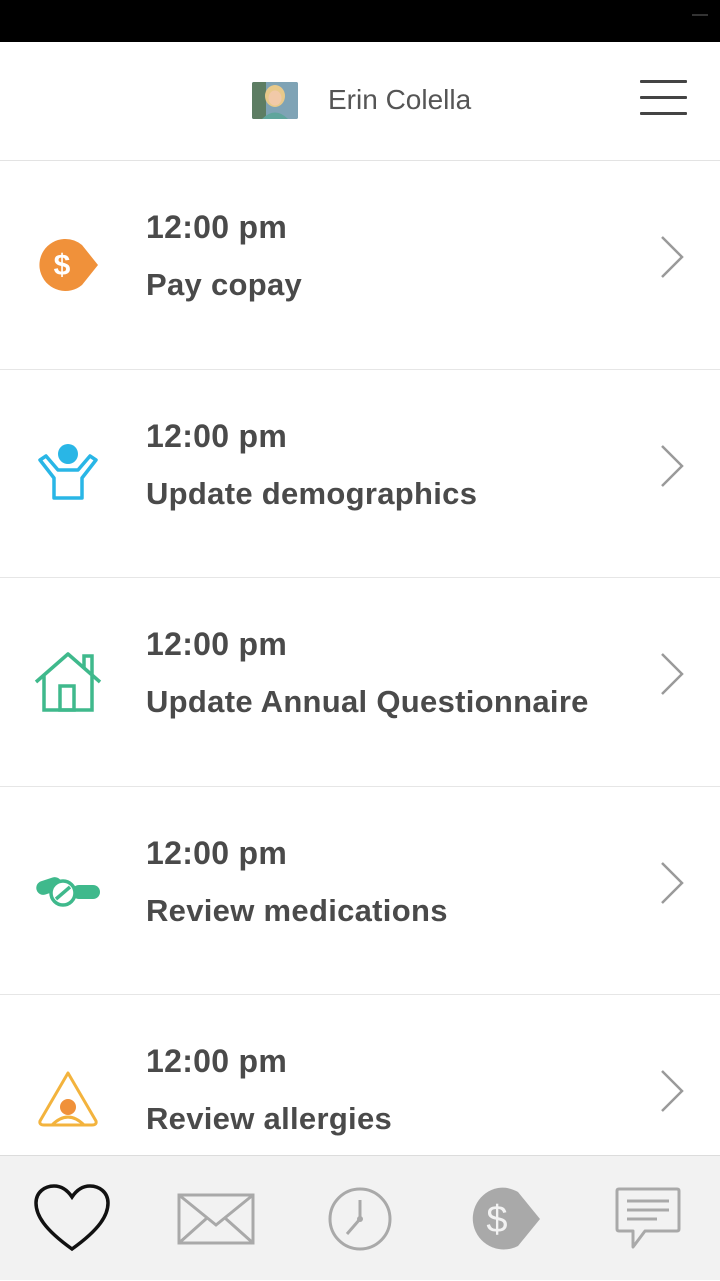 The width and height of the screenshot is (720, 1281). I want to click on tab-messages, so click(216, 1218).